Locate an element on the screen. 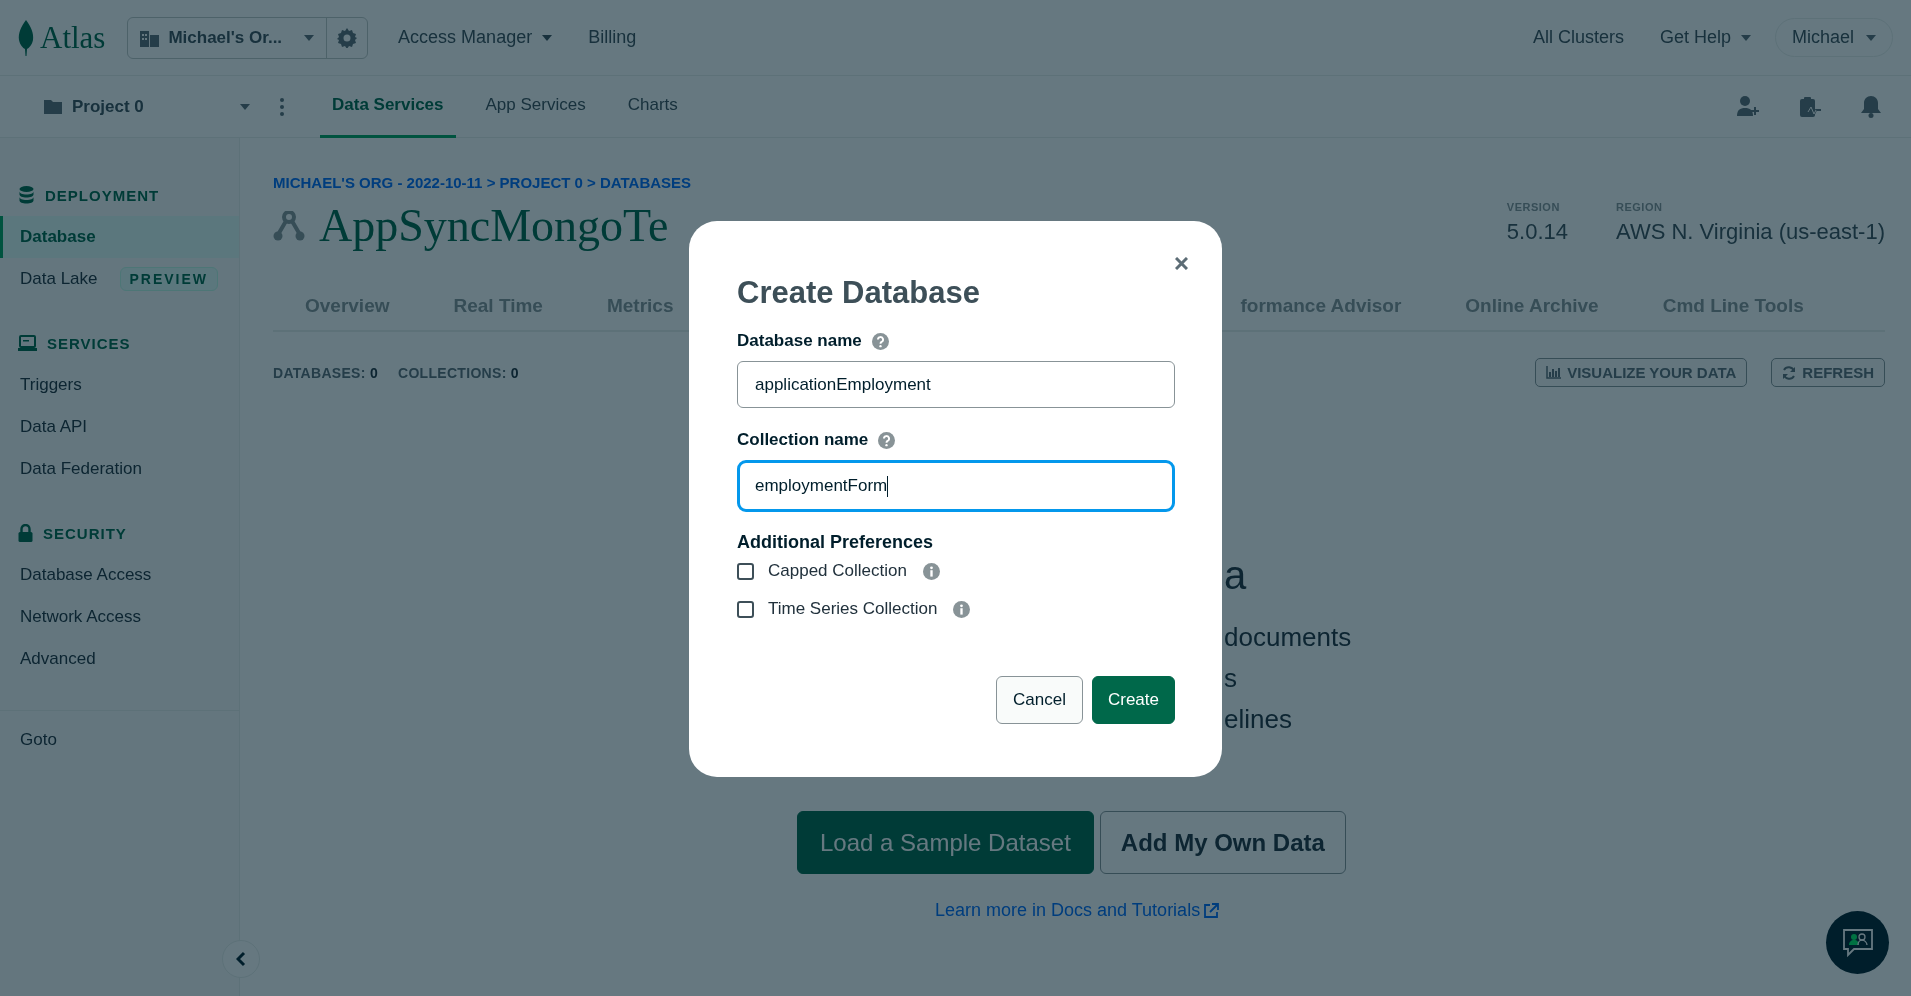 This screenshot has height=996, width=1911. settings-icon is located at coordinates (347, 37).